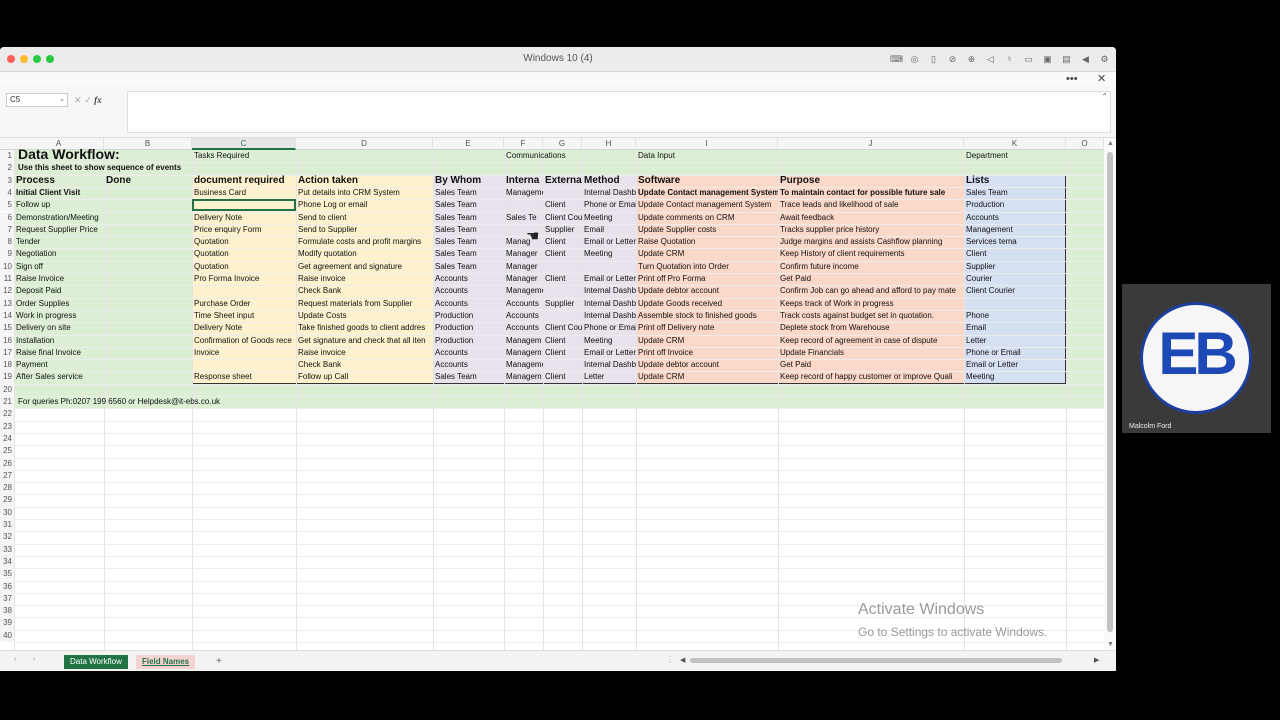 This screenshot has width=1280, height=720. I want to click on table-cell: Take finished goods to client addres, so click(364, 328).